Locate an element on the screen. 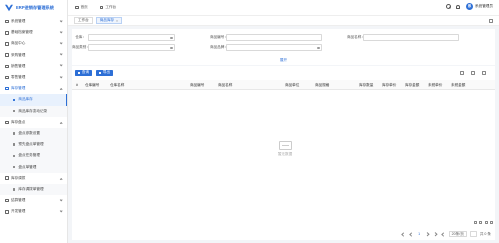  sidebar-item-label: 库存管理 is located at coordinates (18, 88).